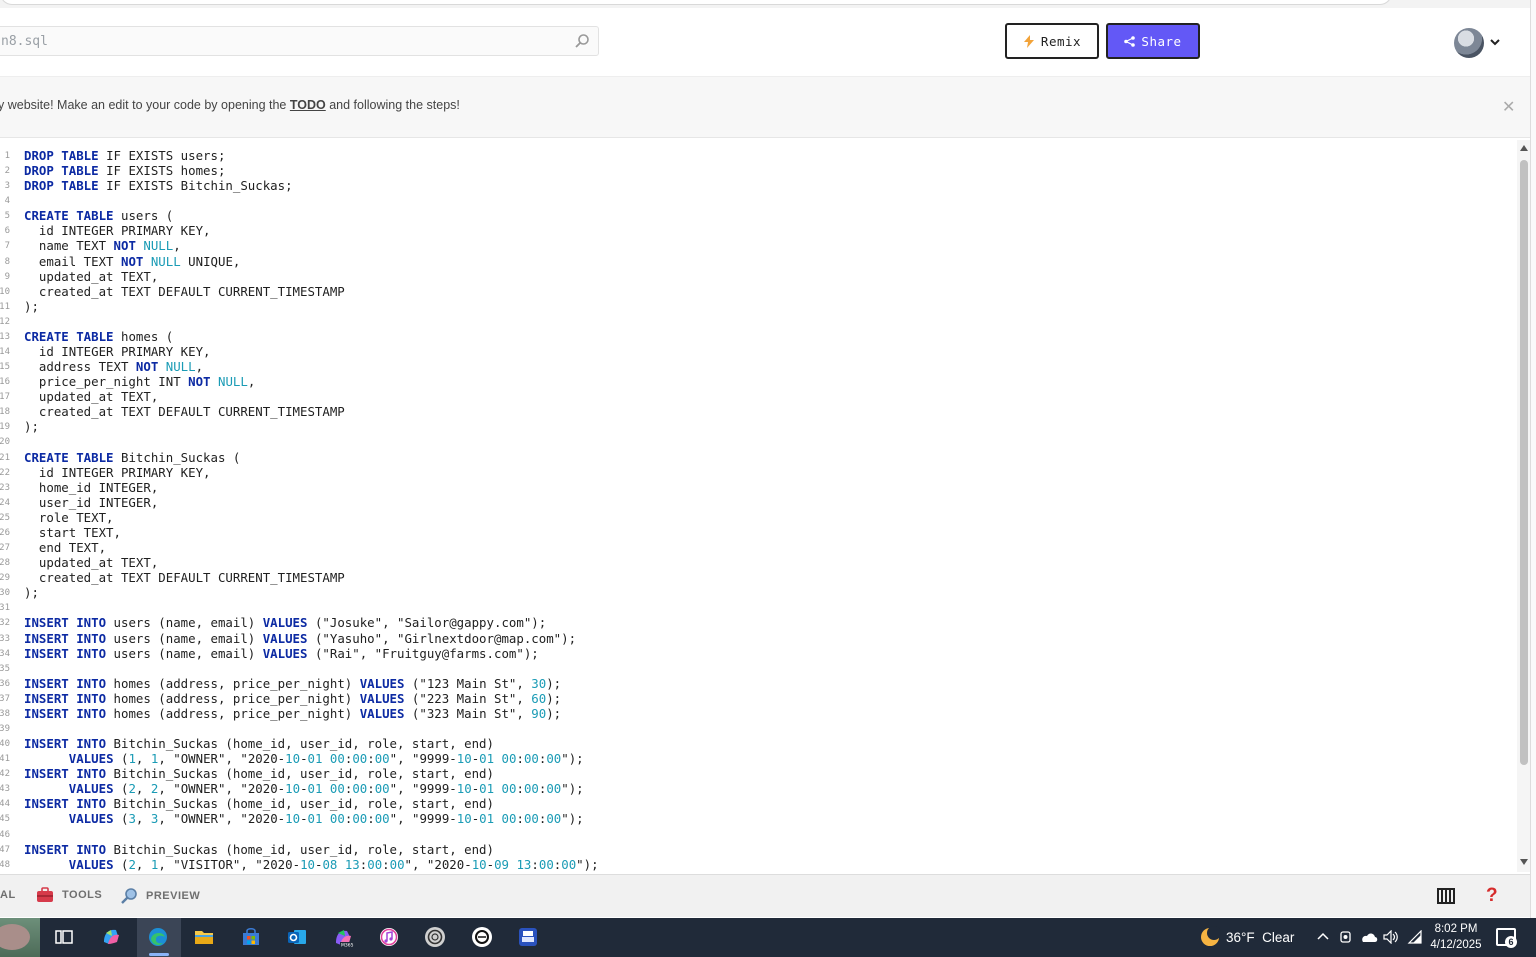 This screenshot has height=957, width=1536. Describe the element at coordinates (1446, 896) in the screenshot. I see `keyboard-shortcuts-icon` at that location.